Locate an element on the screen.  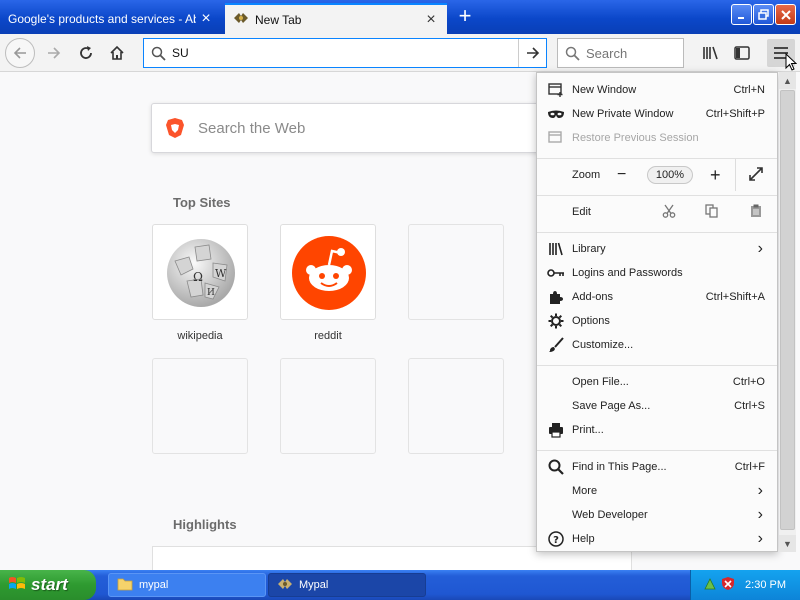
forward-arrow-icon is located at coordinates (54, 53).